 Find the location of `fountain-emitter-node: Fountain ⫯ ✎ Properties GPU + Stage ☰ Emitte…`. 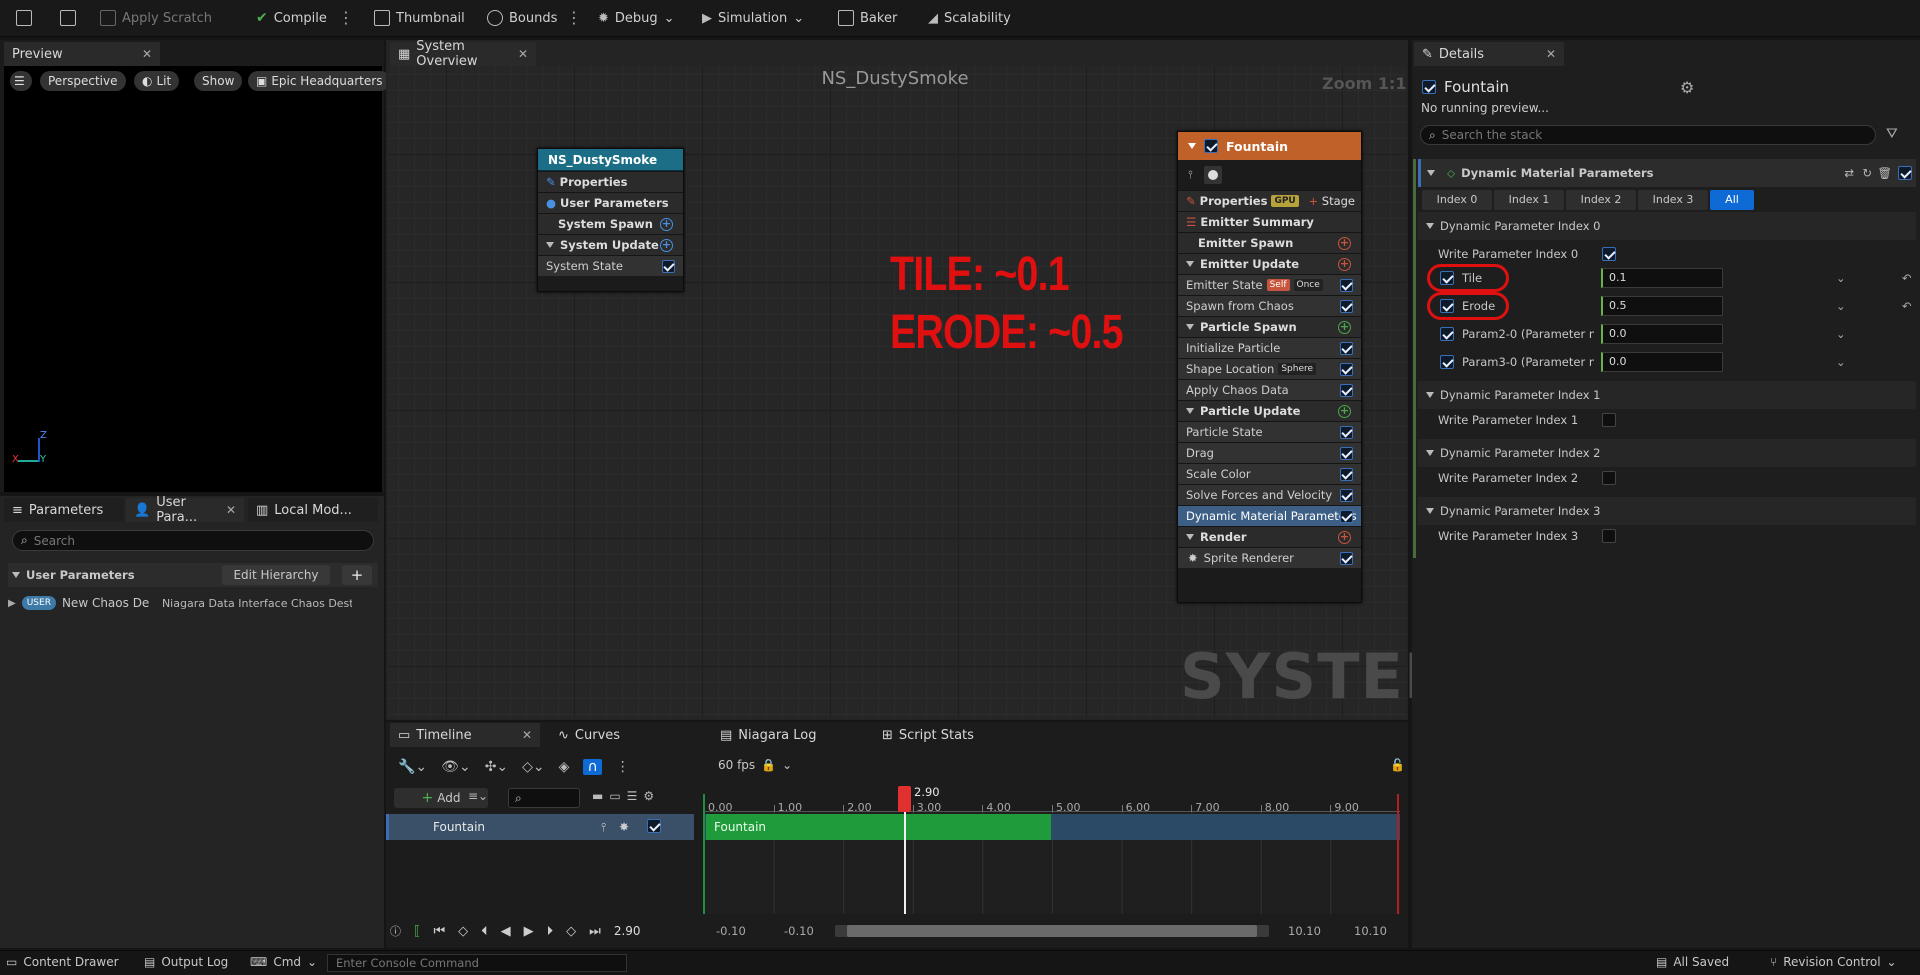

fountain-emitter-node: Fountain ⫯ ✎ Properties GPU + Stage ☰ Emitte… is located at coordinates (1269, 367).